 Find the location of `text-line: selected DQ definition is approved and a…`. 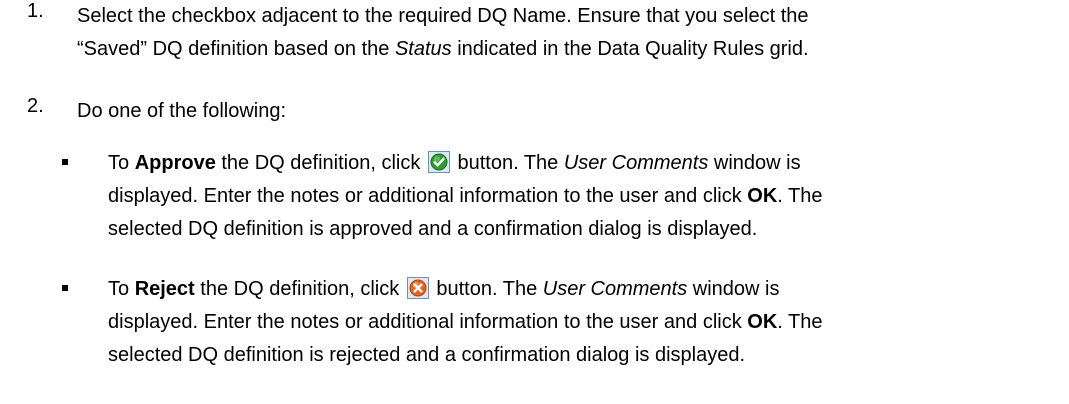

text-line: selected DQ definition is approved and a… is located at coordinates (585, 229).